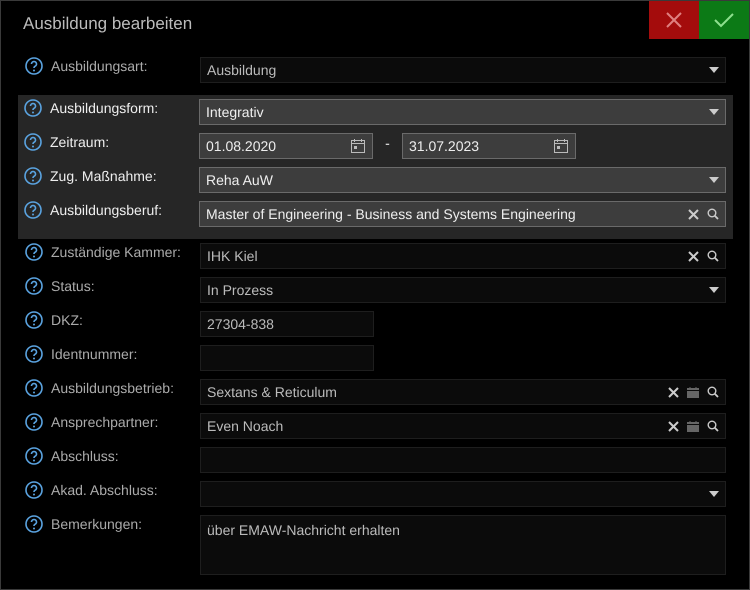 The image size is (750, 590). What do you see at coordinates (103, 176) in the screenshot?
I see `field-label: Zug. Maßnahme:` at bounding box center [103, 176].